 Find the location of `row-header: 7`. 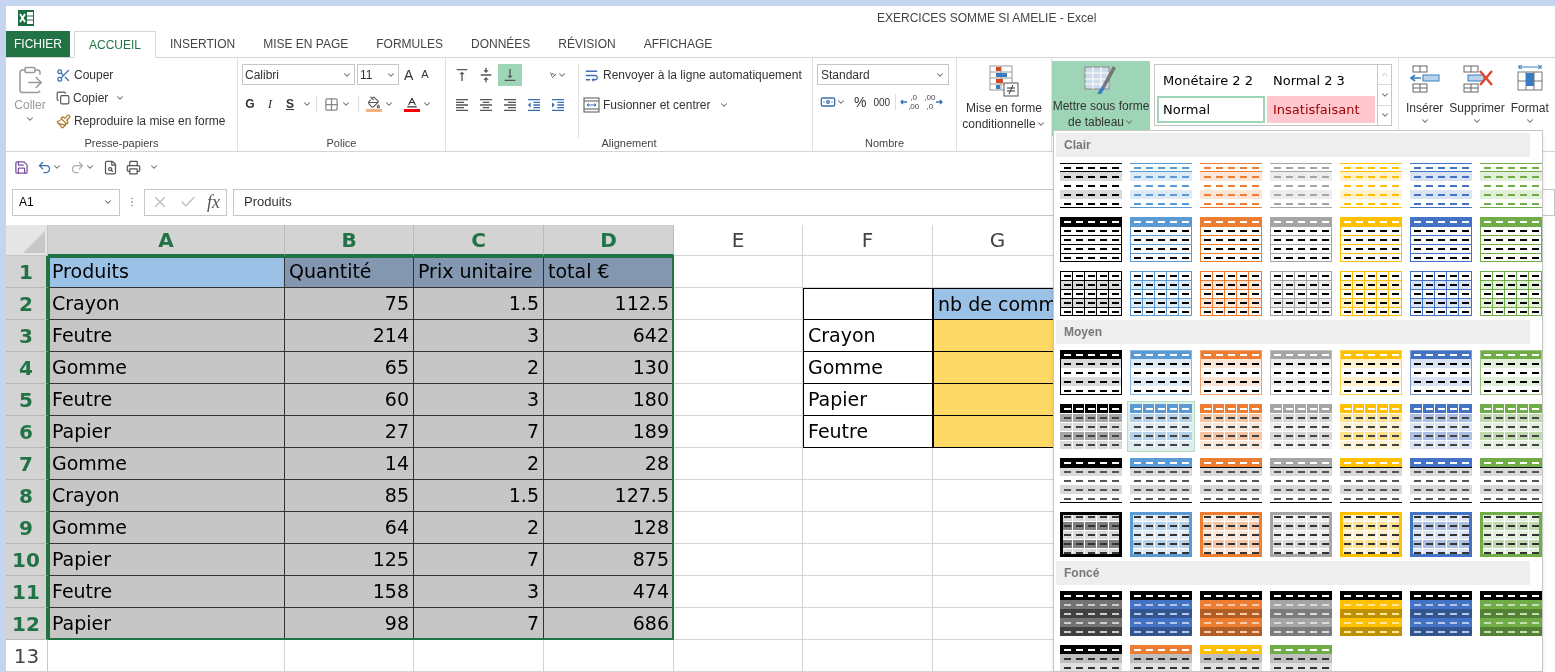

row-header: 7 is located at coordinates (27, 464).